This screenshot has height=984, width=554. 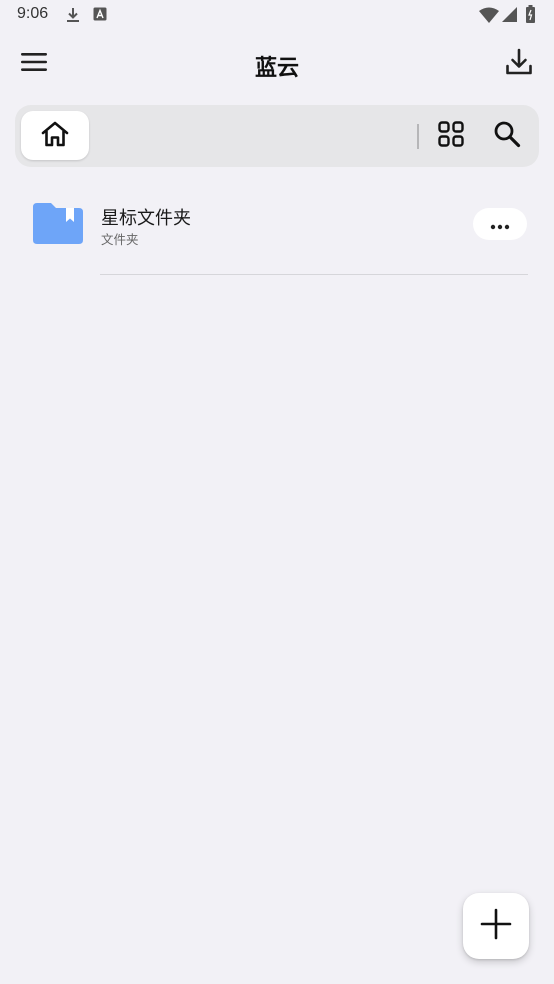 I want to click on app-bar: 蓝云, so click(x=277, y=64).